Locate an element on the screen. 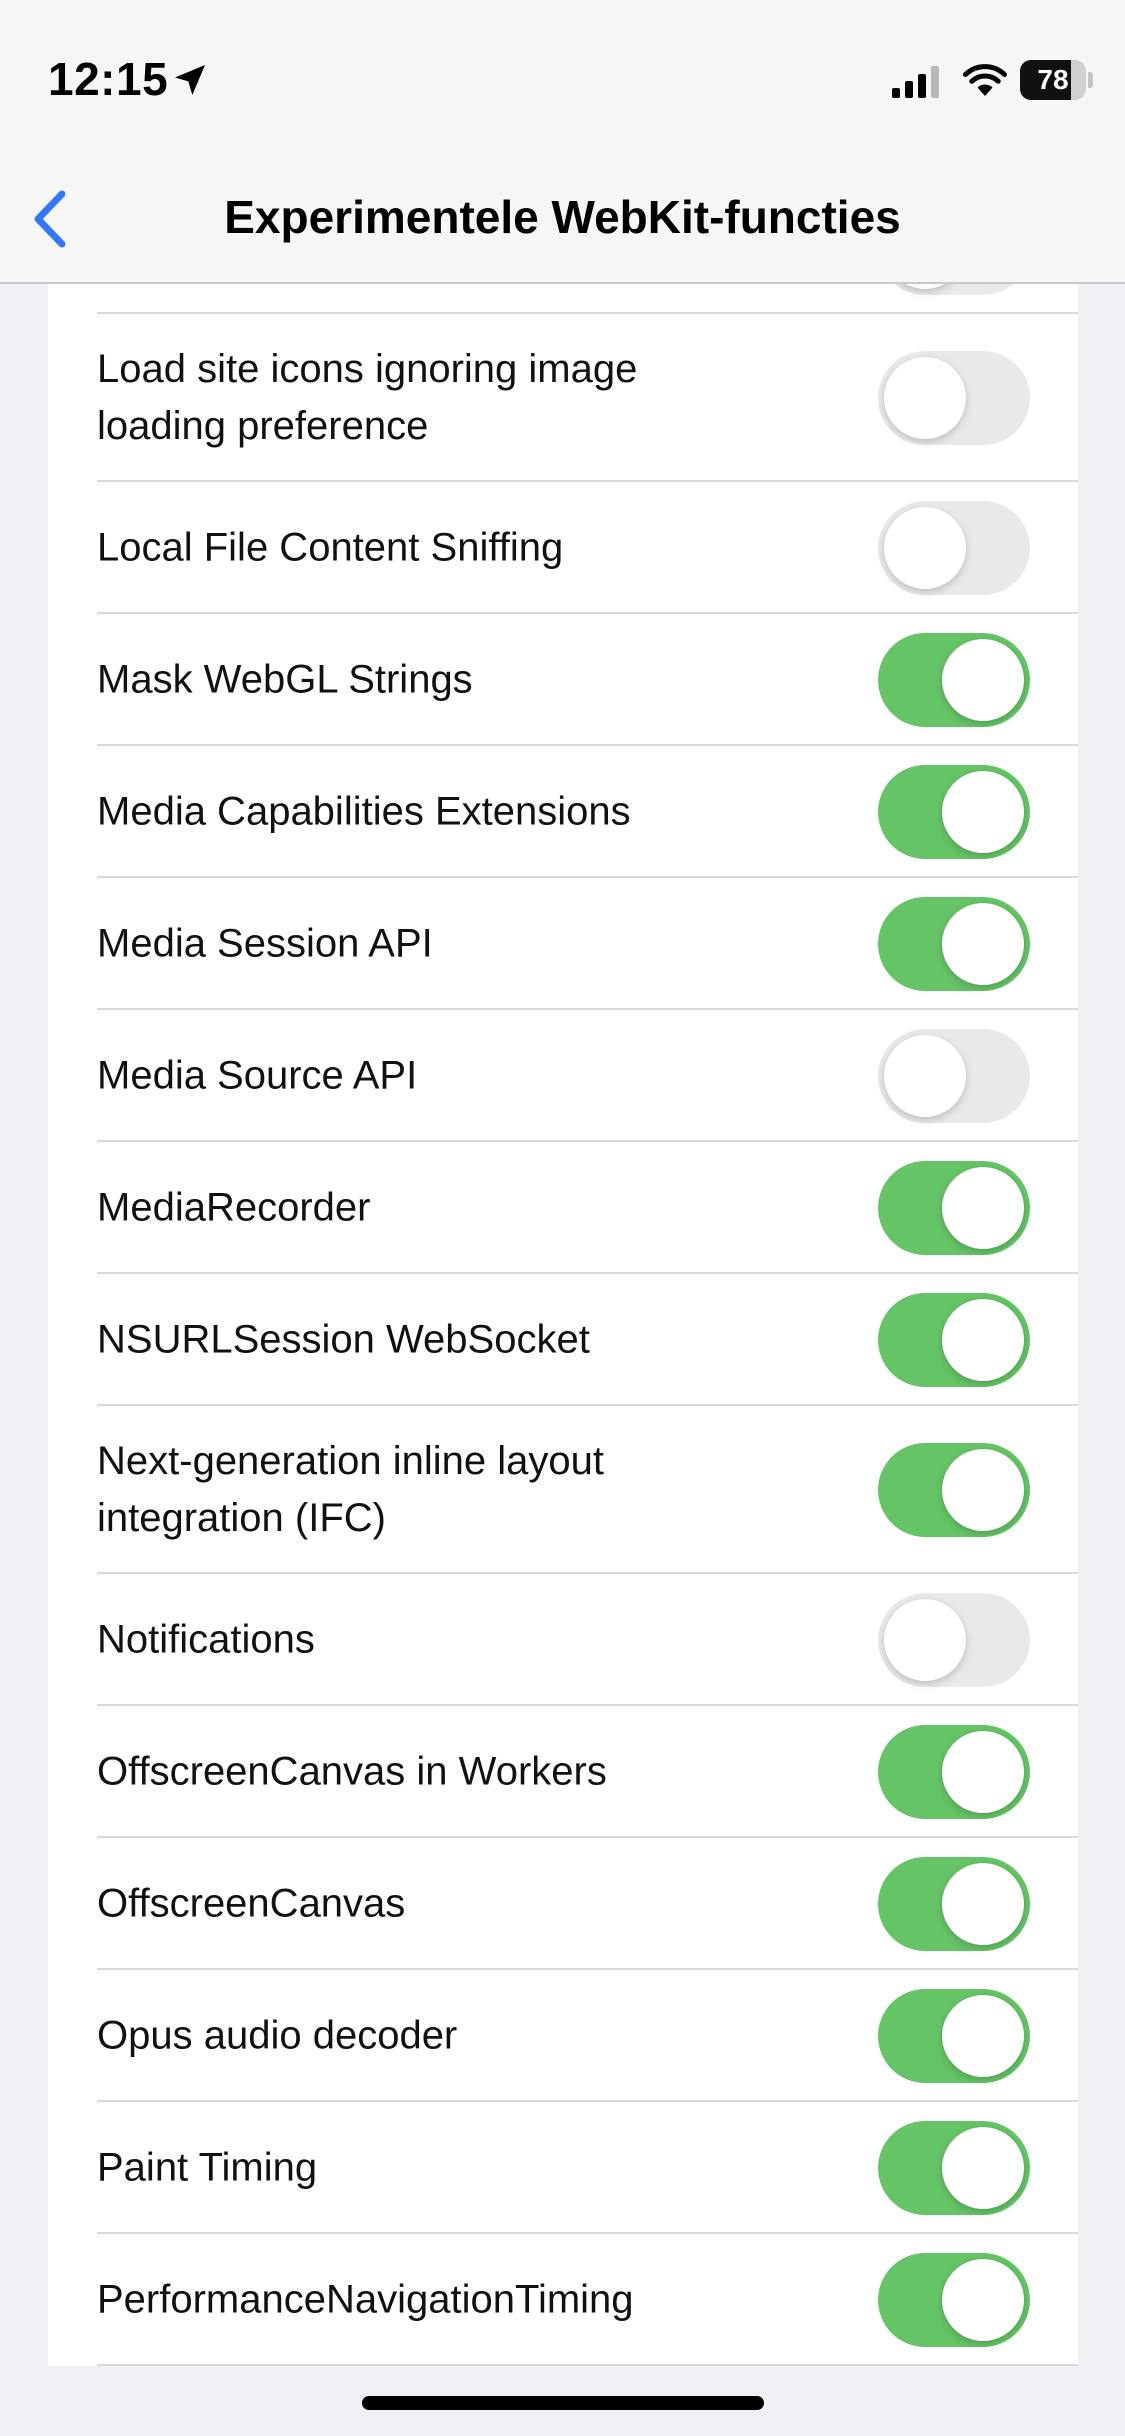 The image size is (1125, 2436). setting-label: OffscreenCanvas in Workers is located at coordinates (352, 1771).